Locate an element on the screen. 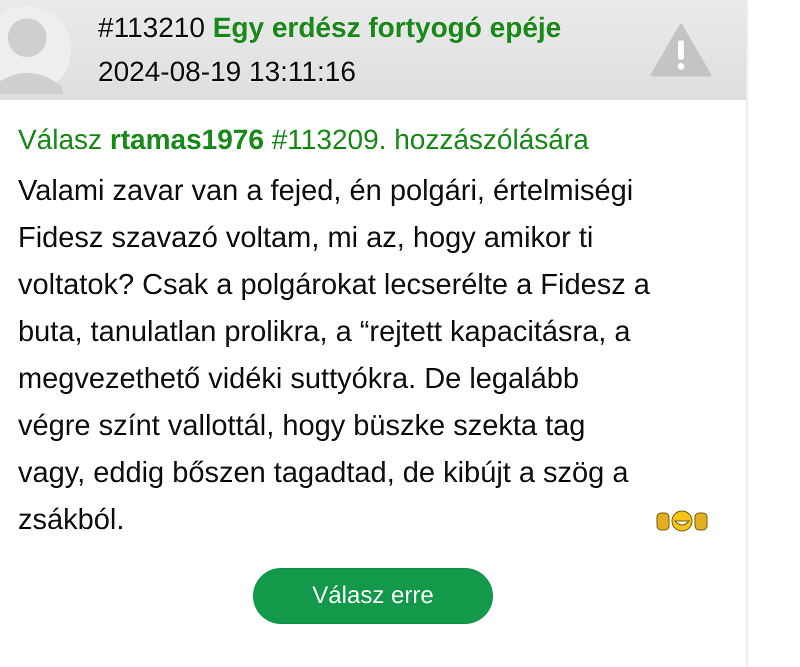 This screenshot has height=667, width=800. reply-to-link: Válasz rtamas1976 #113209. hozzászólására is located at coordinates (382, 140).